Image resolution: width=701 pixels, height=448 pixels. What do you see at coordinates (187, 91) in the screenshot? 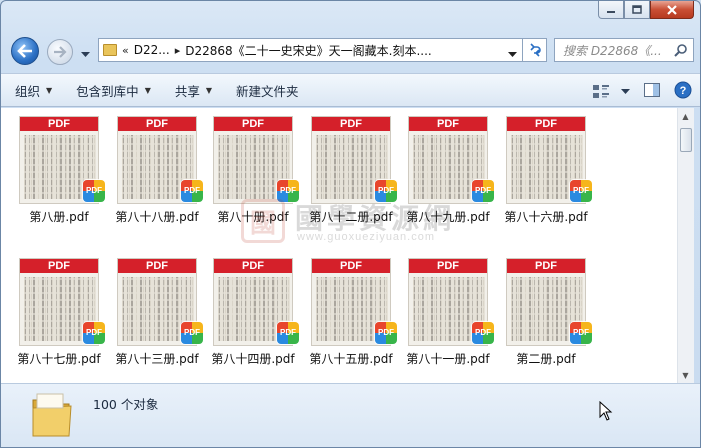
I see `share-label: 共享` at bounding box center [187, 91].